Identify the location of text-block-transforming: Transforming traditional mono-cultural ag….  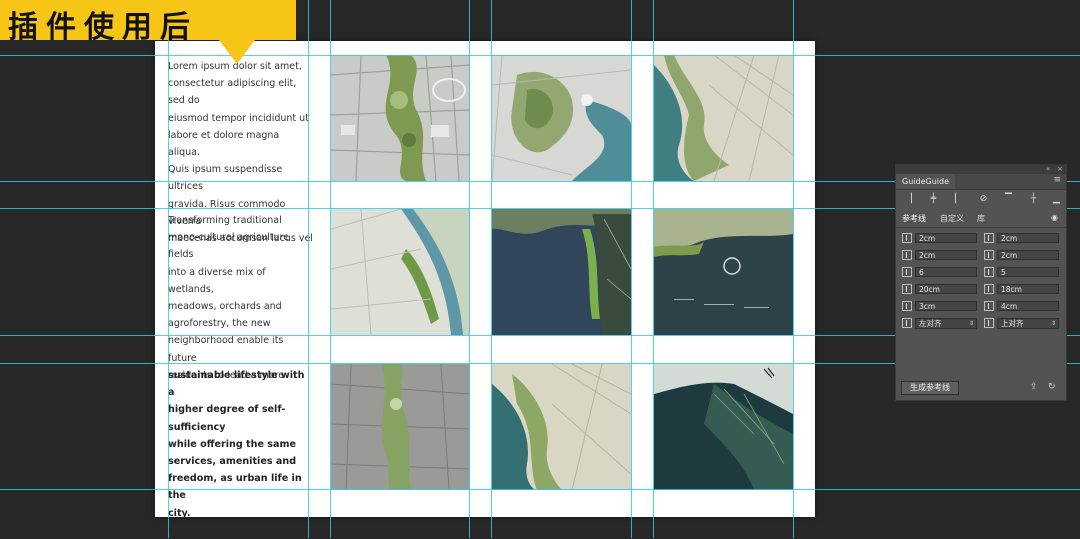
(240, 298).